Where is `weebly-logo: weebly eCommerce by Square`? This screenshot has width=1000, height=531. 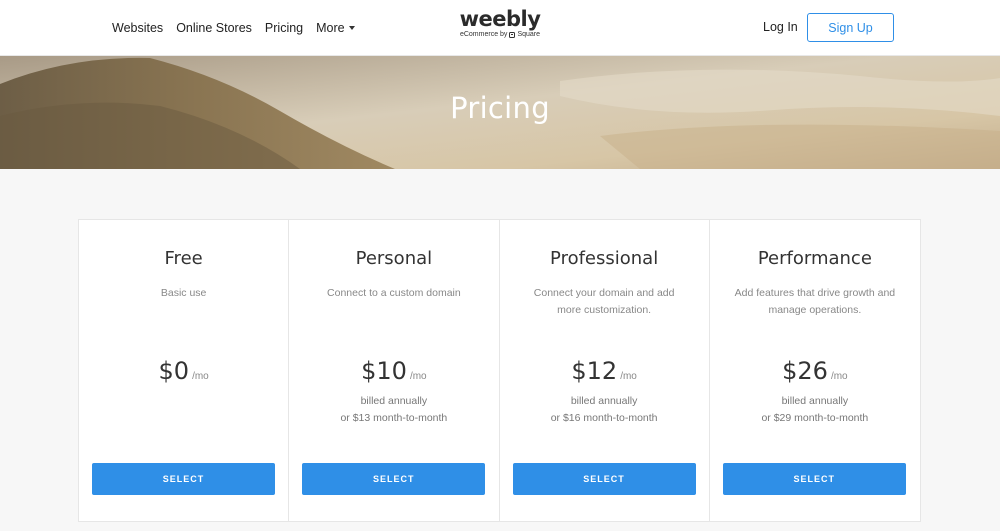
weebly-logo: weebly eCommerce by Square is located at coordinates (500, 22).